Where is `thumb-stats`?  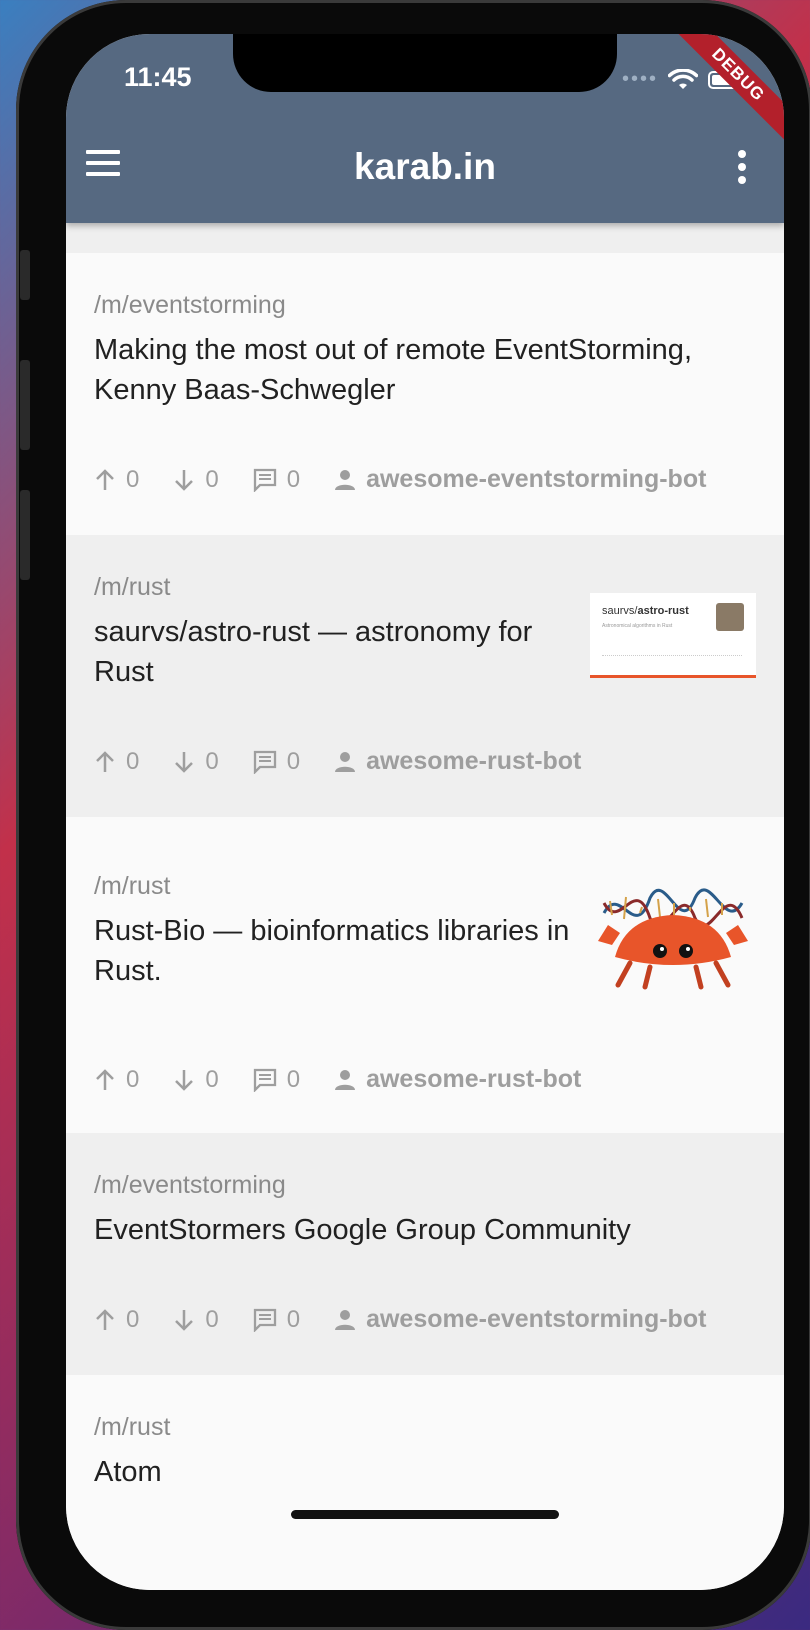 thumb-stats is located at coordinates (672, 657).